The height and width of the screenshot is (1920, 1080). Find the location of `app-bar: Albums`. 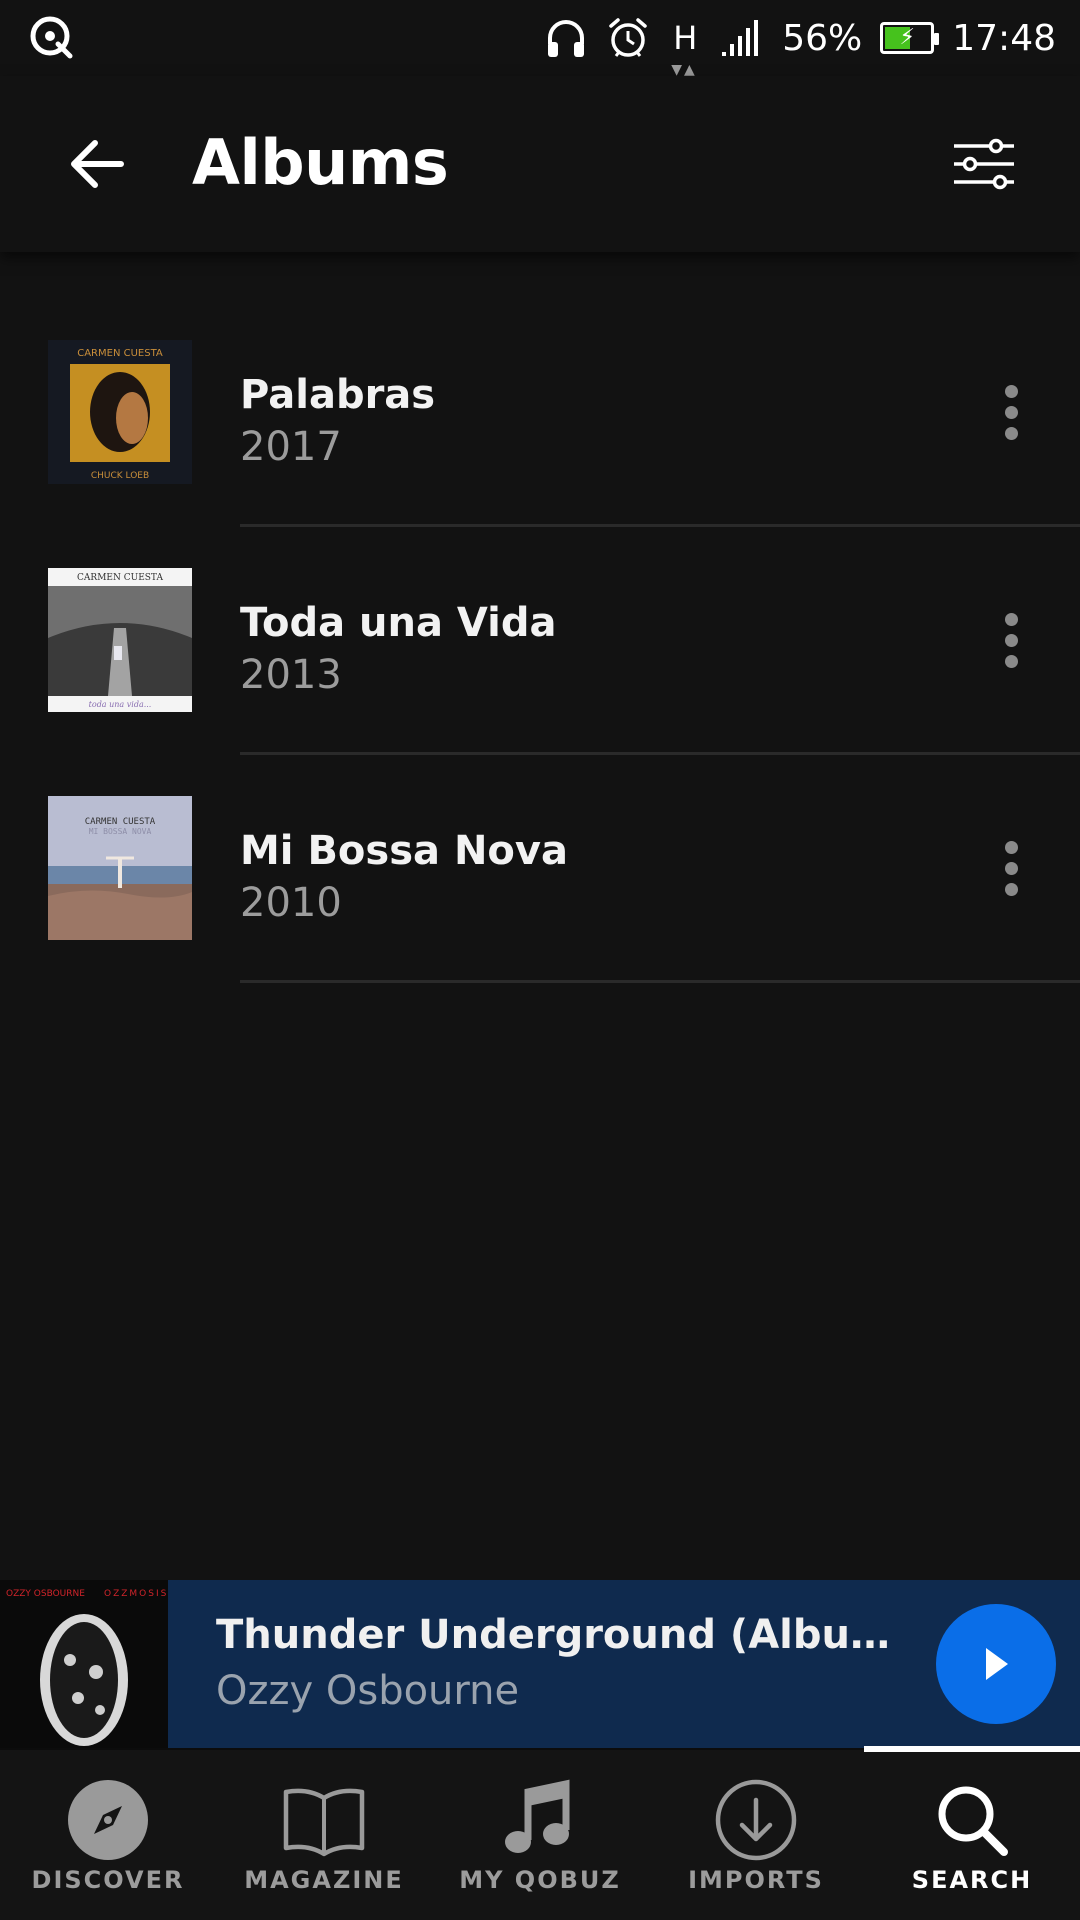

app-bar: Albums is located at coordinates (540, 164).